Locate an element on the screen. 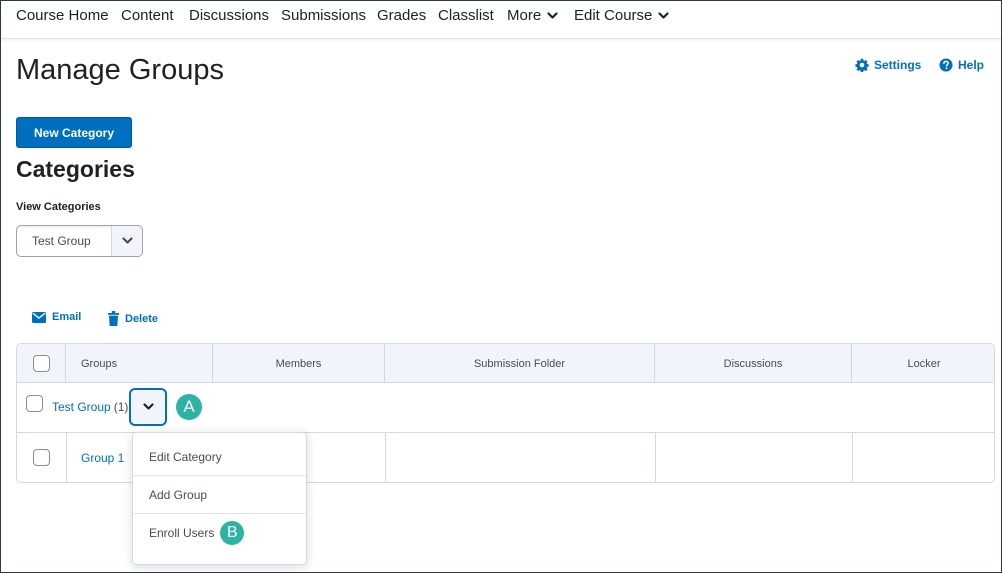 This screenshot has width=1002, height=573. nav-more-menu: More is located at coordinates (532, 15).